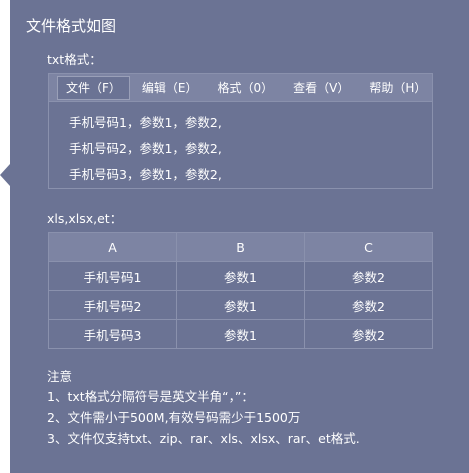  I want to click on txt-line: 手机号码1，参数1，参数2,, so click(145, 122).